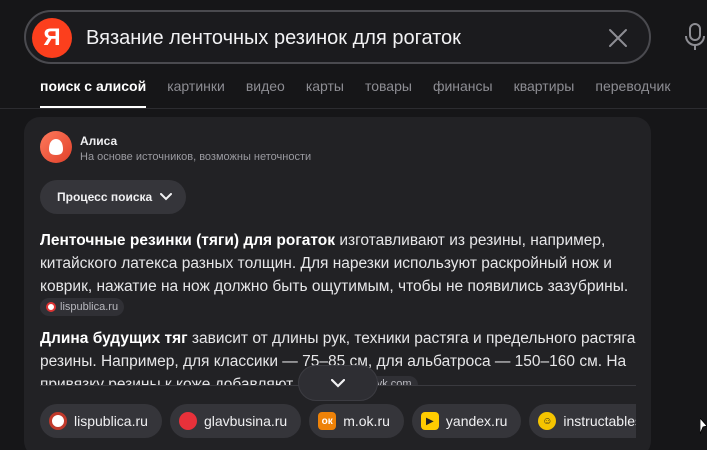  What do you see at coordinates (353, 108) in the screenshot?
I see `tabs-divider` at bounding box center [353, 108].